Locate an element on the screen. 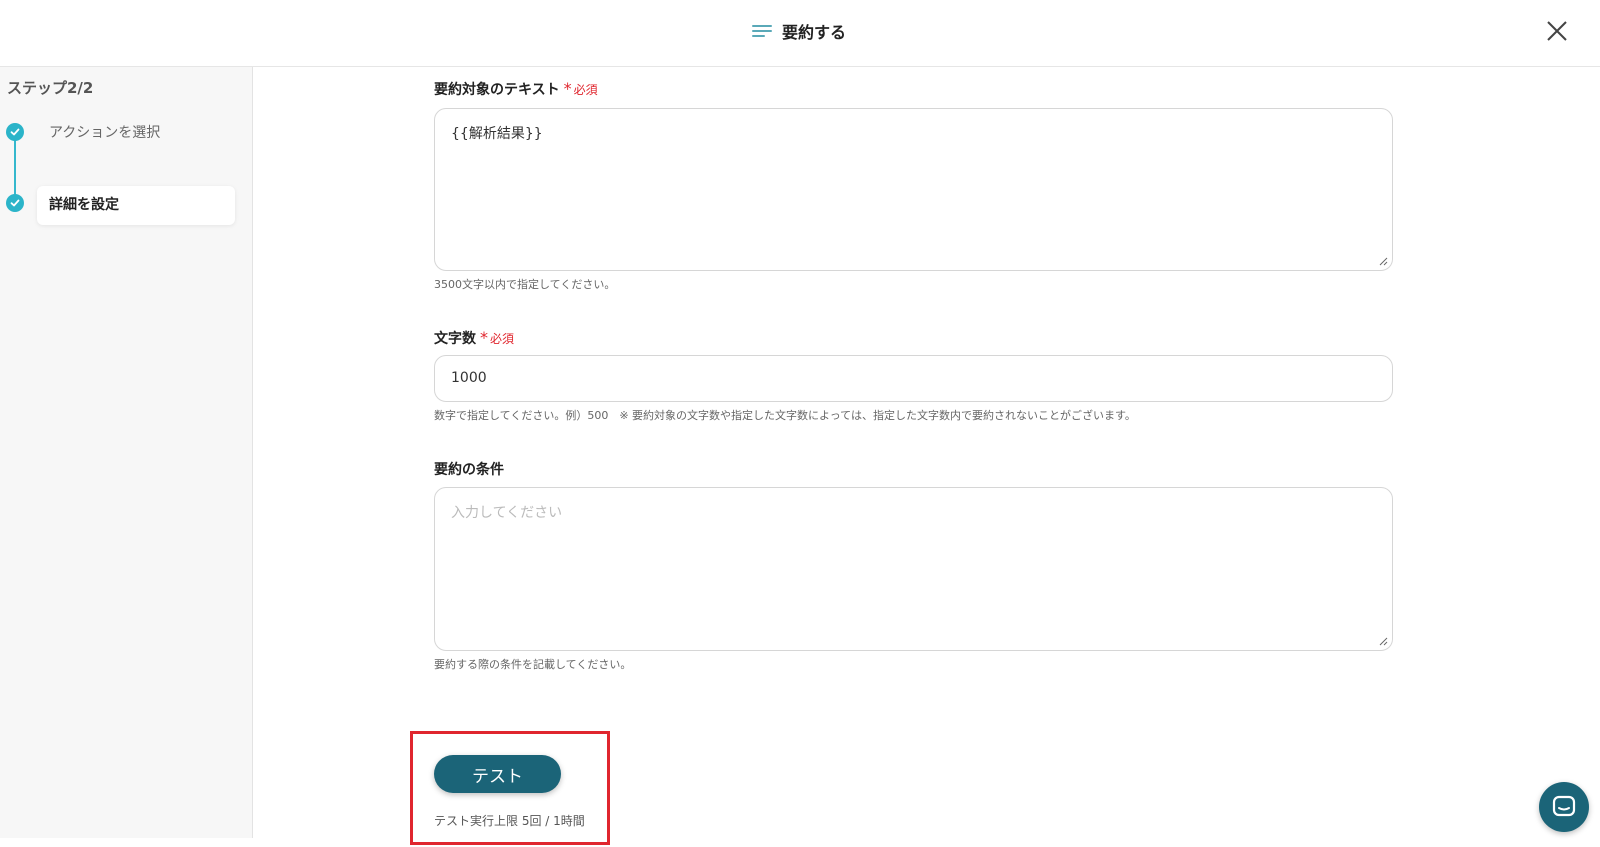 Image resolution: width=1600 pixels, height=847 pixels. test-button: テスト is located at coordinates (497, 774).